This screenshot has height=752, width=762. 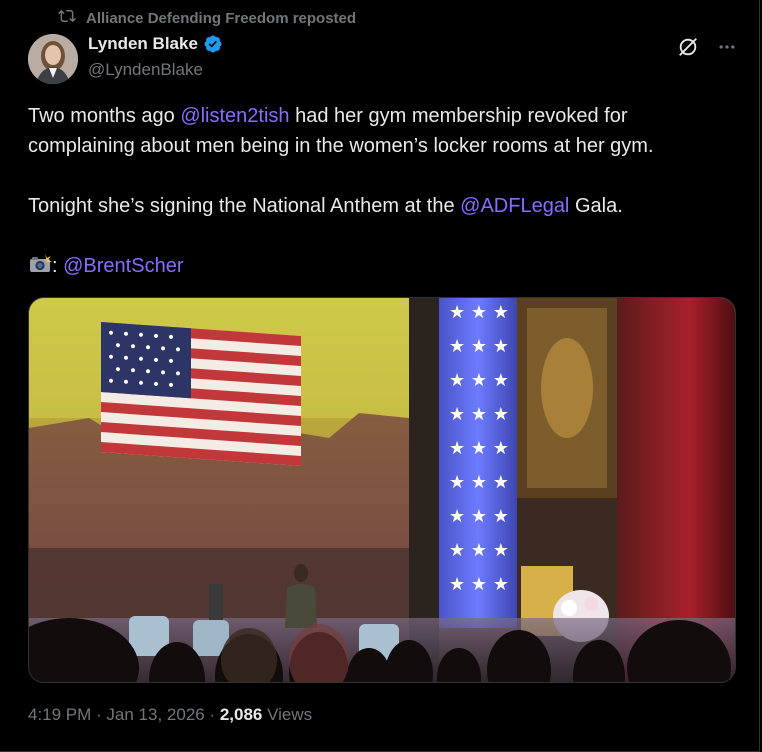 I want to click on mention-link-adflegal: @ADFLegal, so click(x=514, y=206).